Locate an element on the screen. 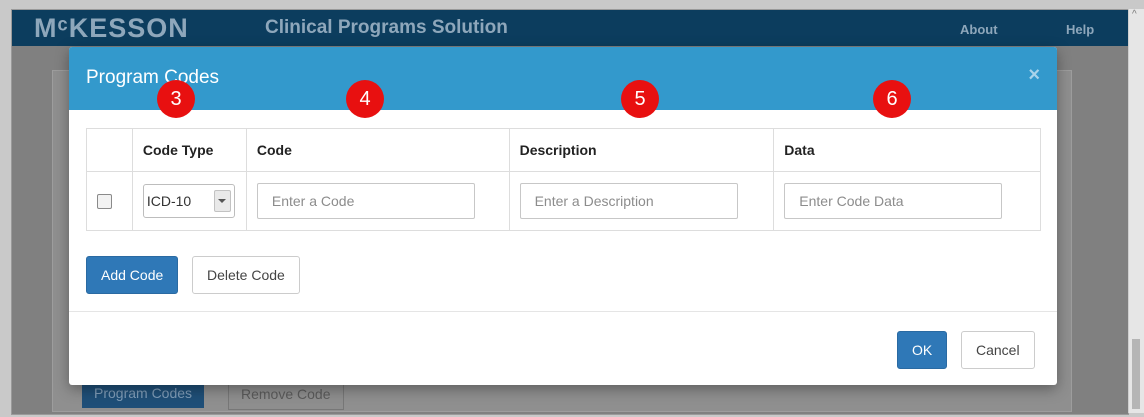  column-header-select is located at coordinates (109, 150).